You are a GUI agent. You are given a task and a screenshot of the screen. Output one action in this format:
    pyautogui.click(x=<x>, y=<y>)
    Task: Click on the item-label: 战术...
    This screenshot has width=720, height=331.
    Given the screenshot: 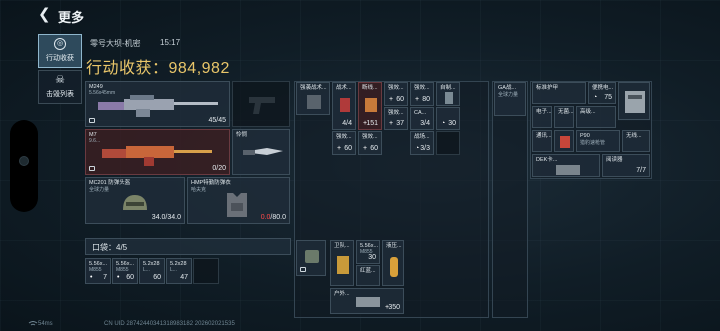 What is the action you would take?
    pyautogui.click(x=344, y=88)
    